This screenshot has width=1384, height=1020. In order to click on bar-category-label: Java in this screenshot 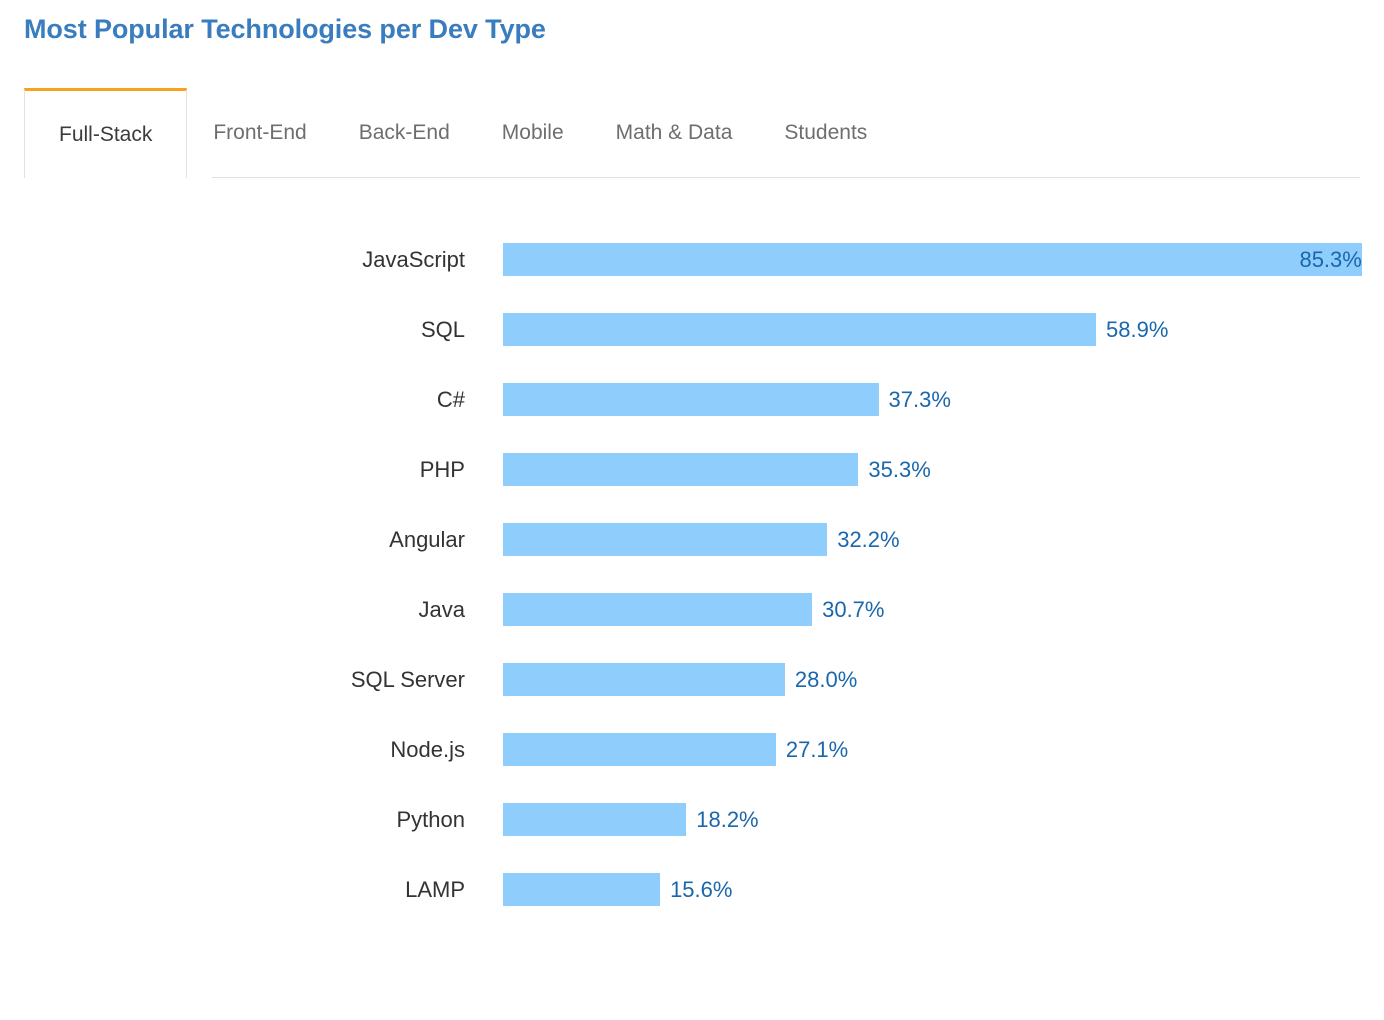, I will do `click(441, 609)`.